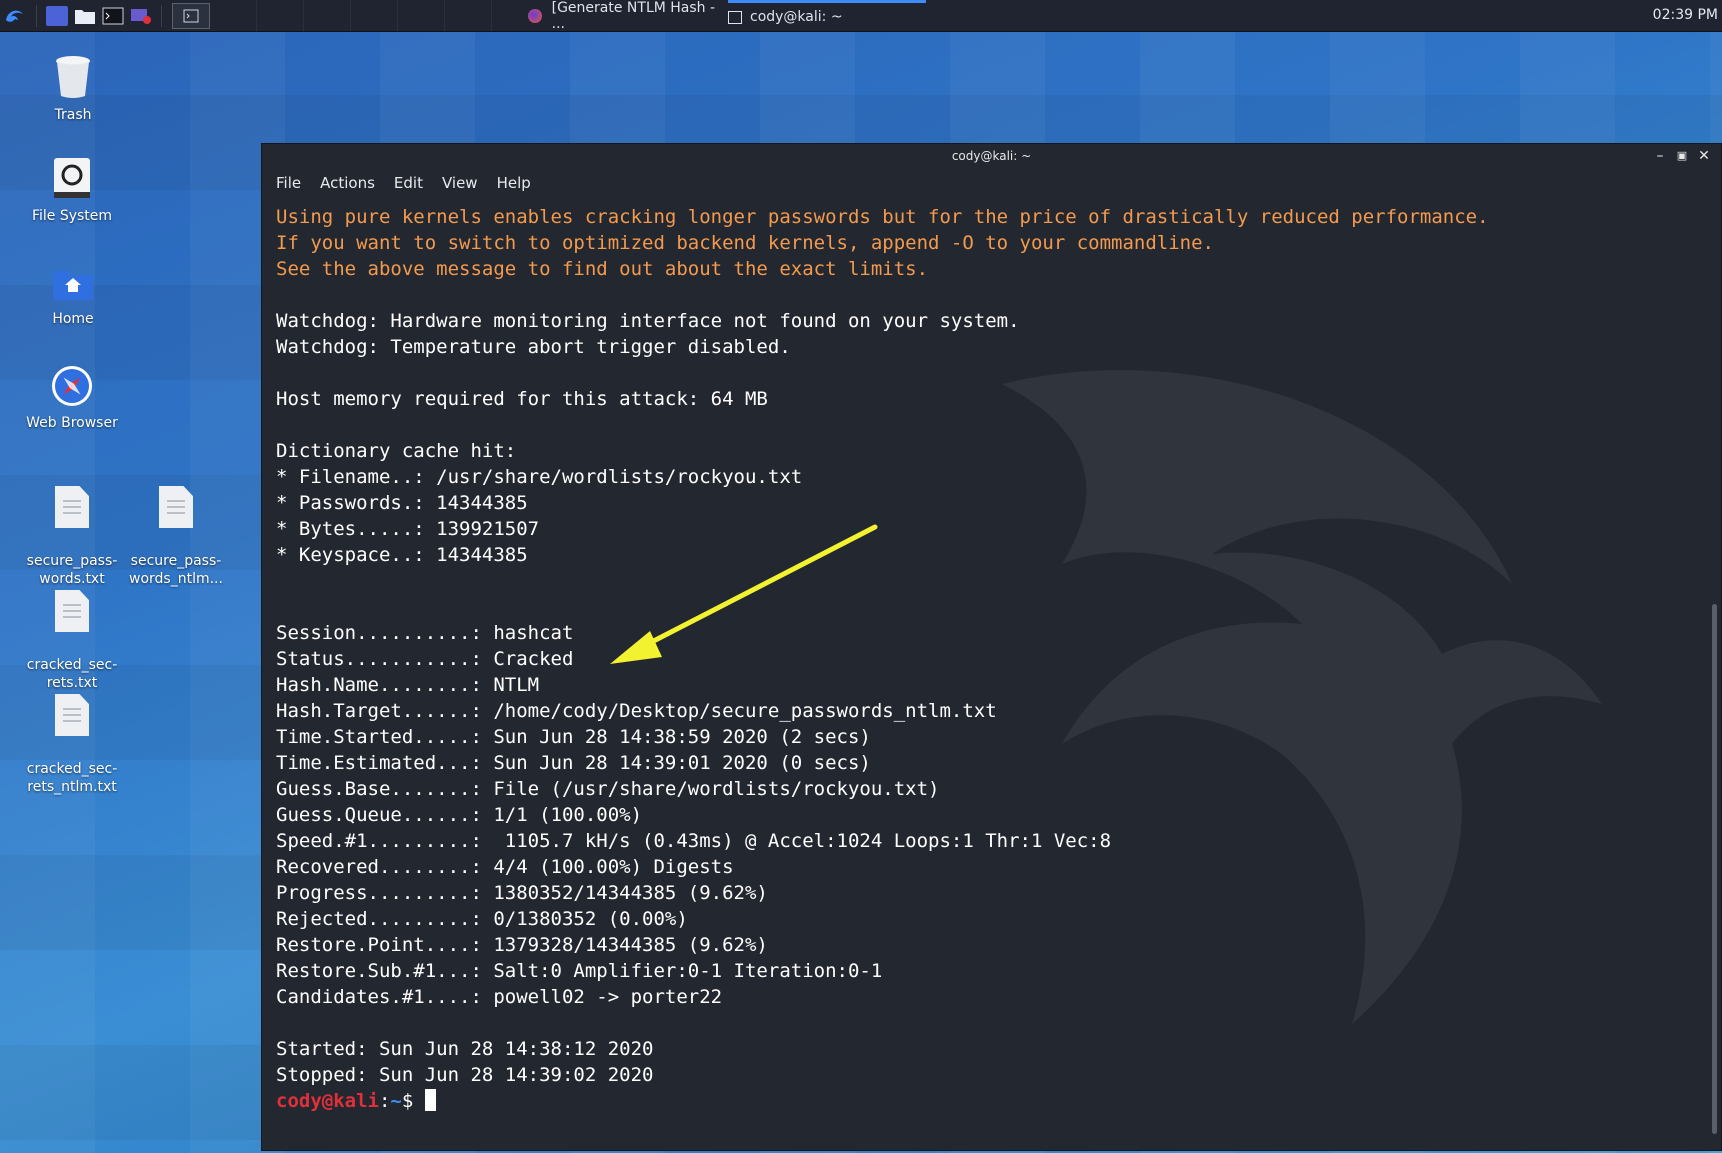 This screenshot has height=1153, width=1722. I want to click on terminal-line: * Passwords.: 14344385, so click(402, 503).